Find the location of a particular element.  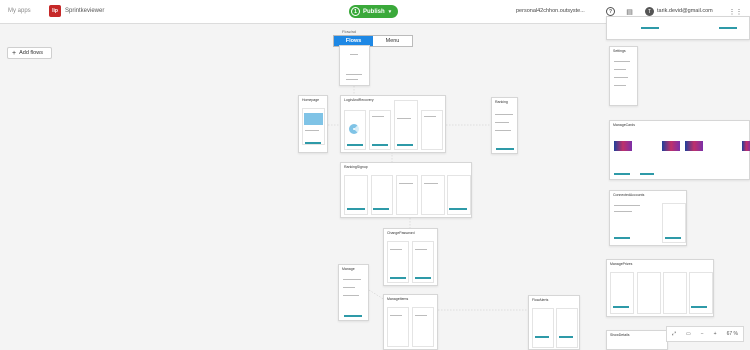

zoom-level: 67 % is located at coordinates (732, 334).